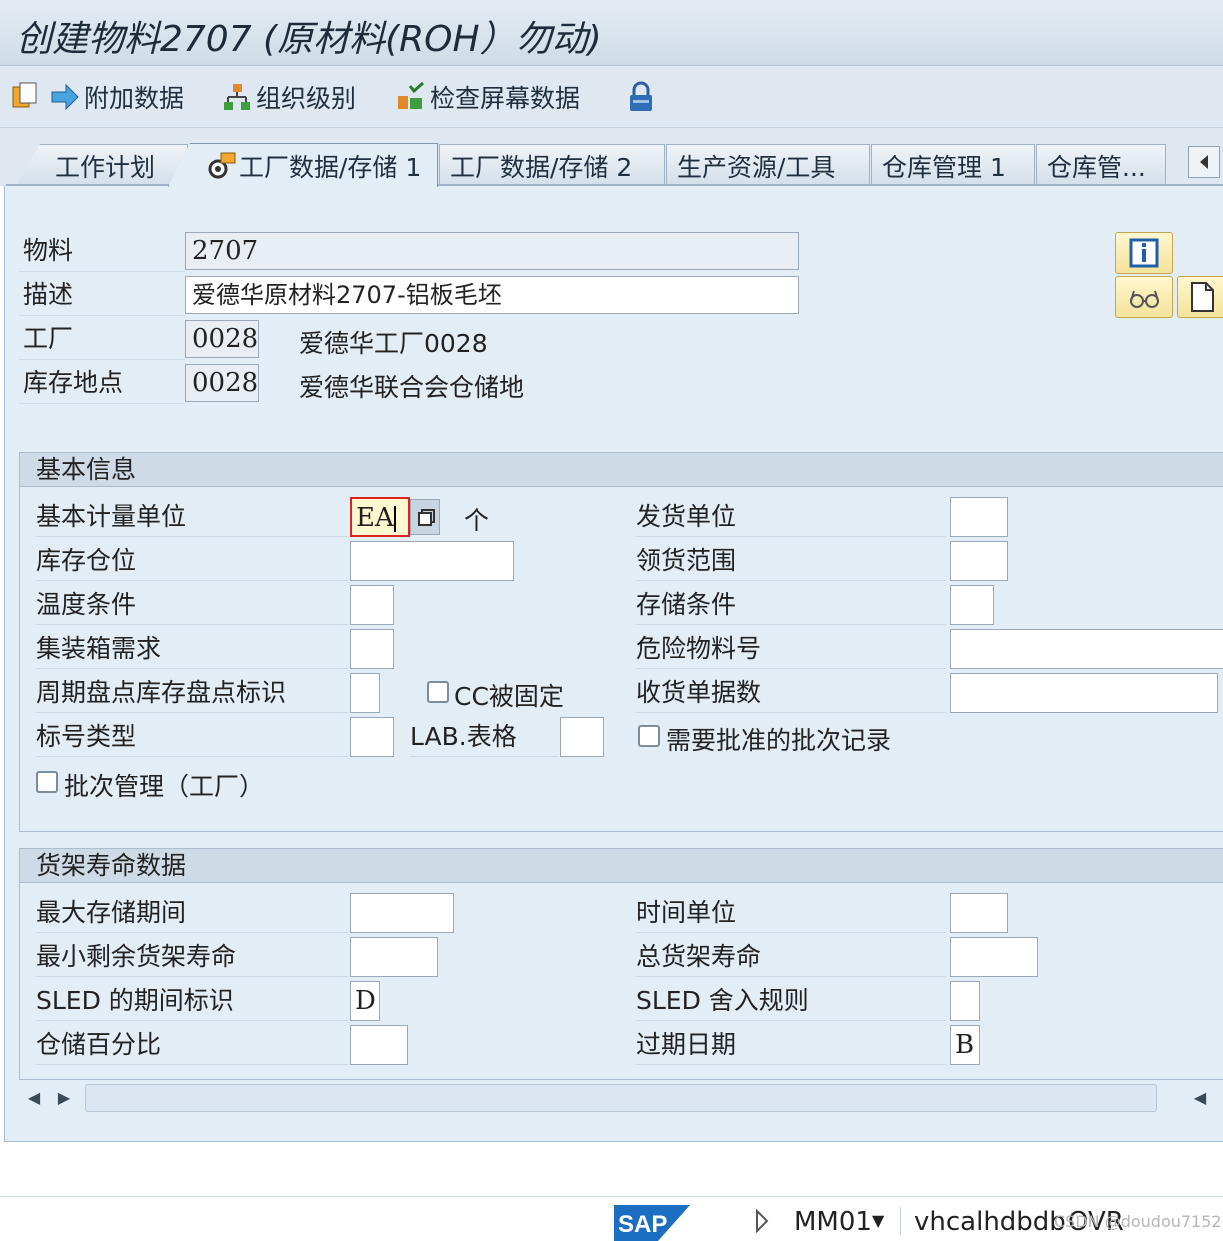 The image size is (1223, 1241). Describe the element at coordinates (477, 520) in the screenshot. I see `base-uom-text: 个` at that location.